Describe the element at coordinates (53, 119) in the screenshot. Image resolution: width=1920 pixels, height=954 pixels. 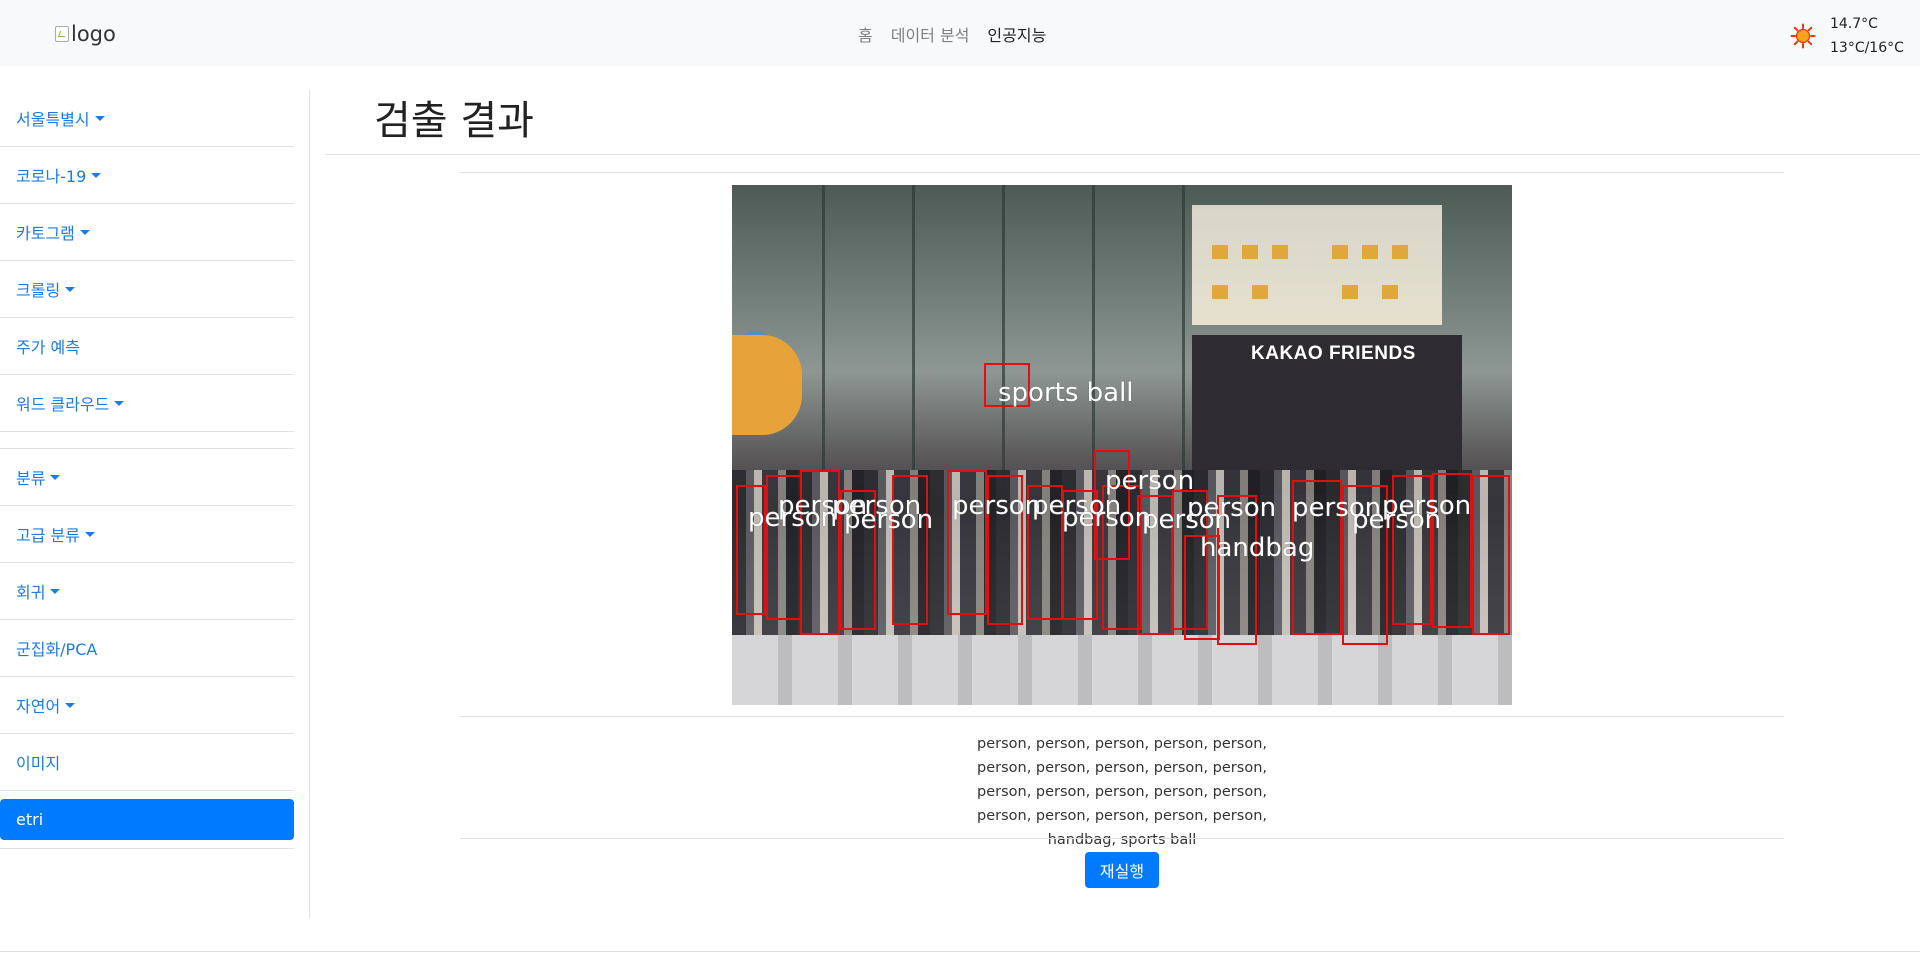
I see `sidebar-item-label: 서울특별시` at that location.